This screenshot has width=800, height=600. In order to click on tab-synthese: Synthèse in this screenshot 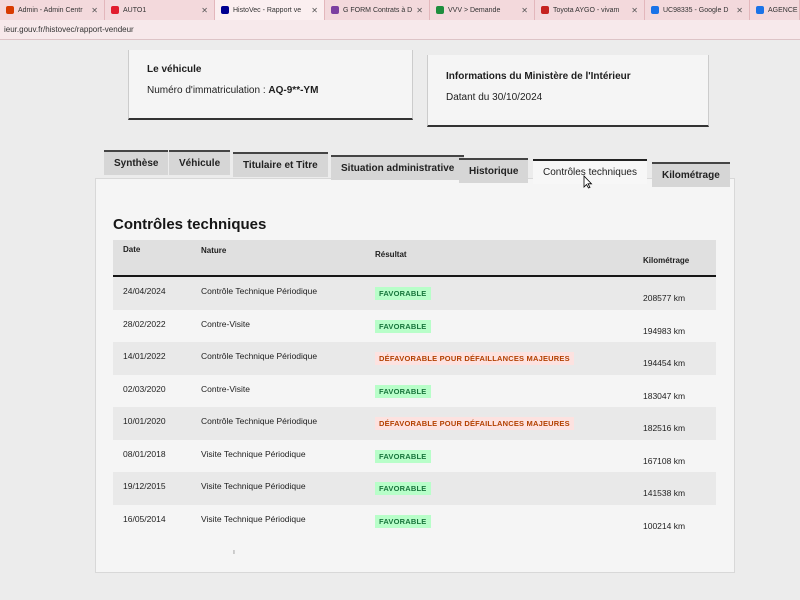, I will do `click(136, 162)`.